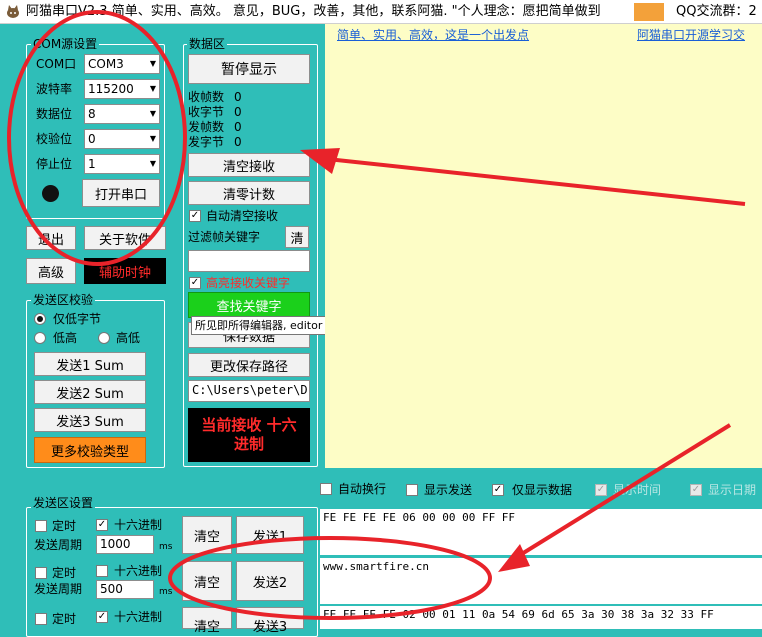  Describe the element at coordinates (65, 338) in the screenshot. I see `low-high-label: 低高` at that location.